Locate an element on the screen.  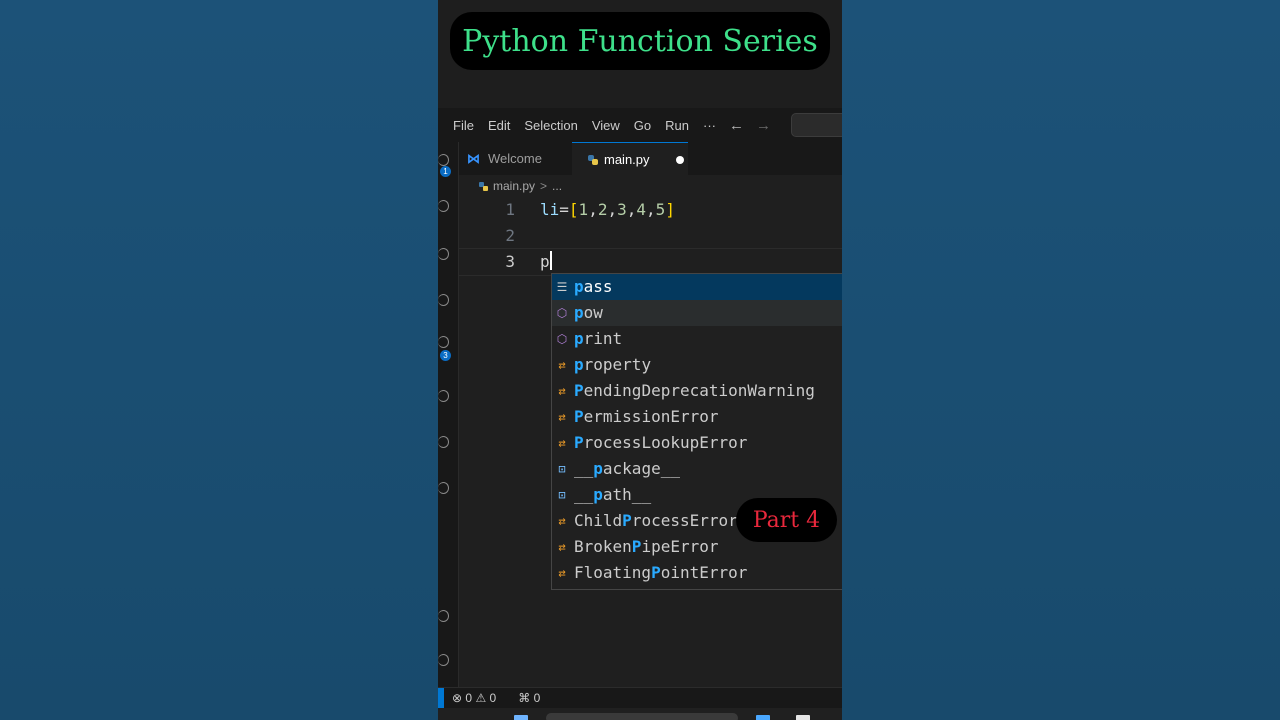
extensions-badge: 3 is located at coordinates (445, 355).